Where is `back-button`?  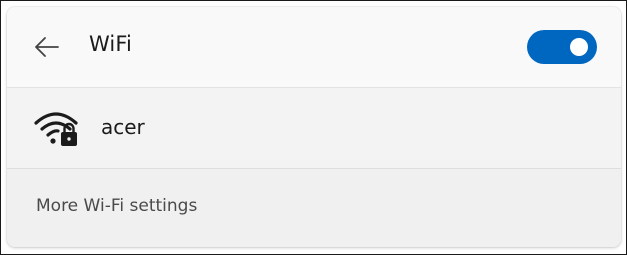 back-button is located at coordinates (47, 47).